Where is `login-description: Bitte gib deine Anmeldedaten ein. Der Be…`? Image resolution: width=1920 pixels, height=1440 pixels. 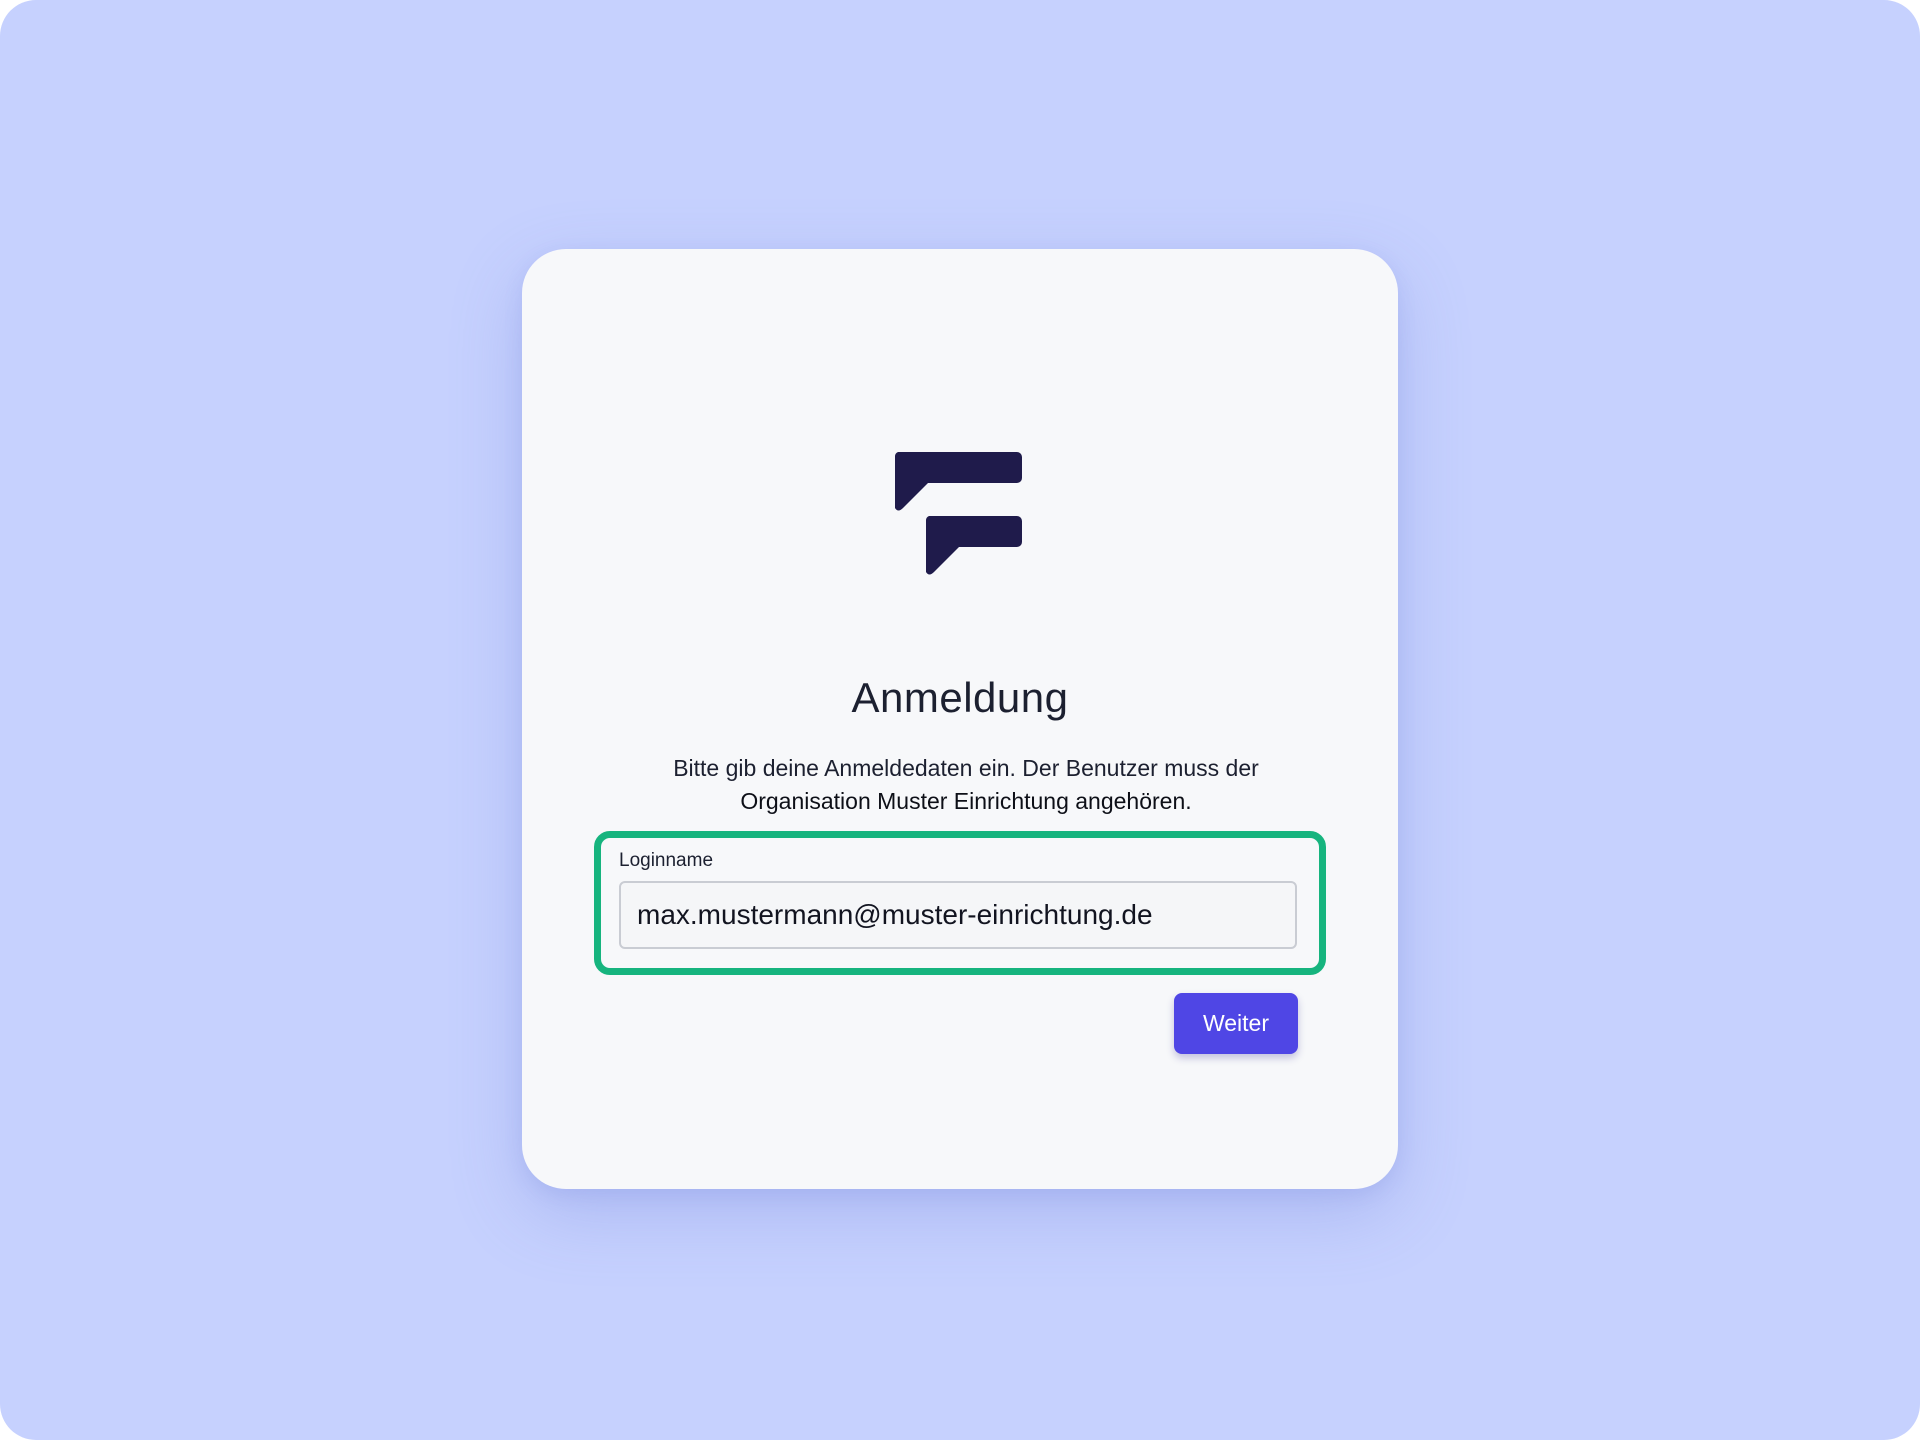 login-description: Bitte gib deine Anmeldedaten ein. Der Be… is located at coordinates (966, 785).